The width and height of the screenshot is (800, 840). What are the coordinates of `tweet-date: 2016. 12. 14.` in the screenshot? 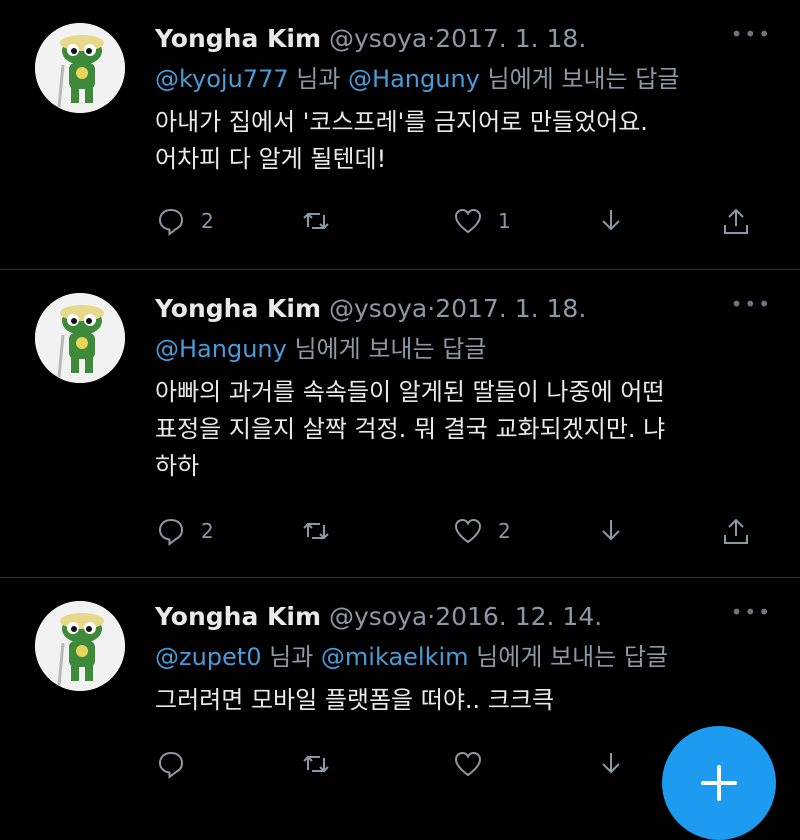 It's located at (518, 616).